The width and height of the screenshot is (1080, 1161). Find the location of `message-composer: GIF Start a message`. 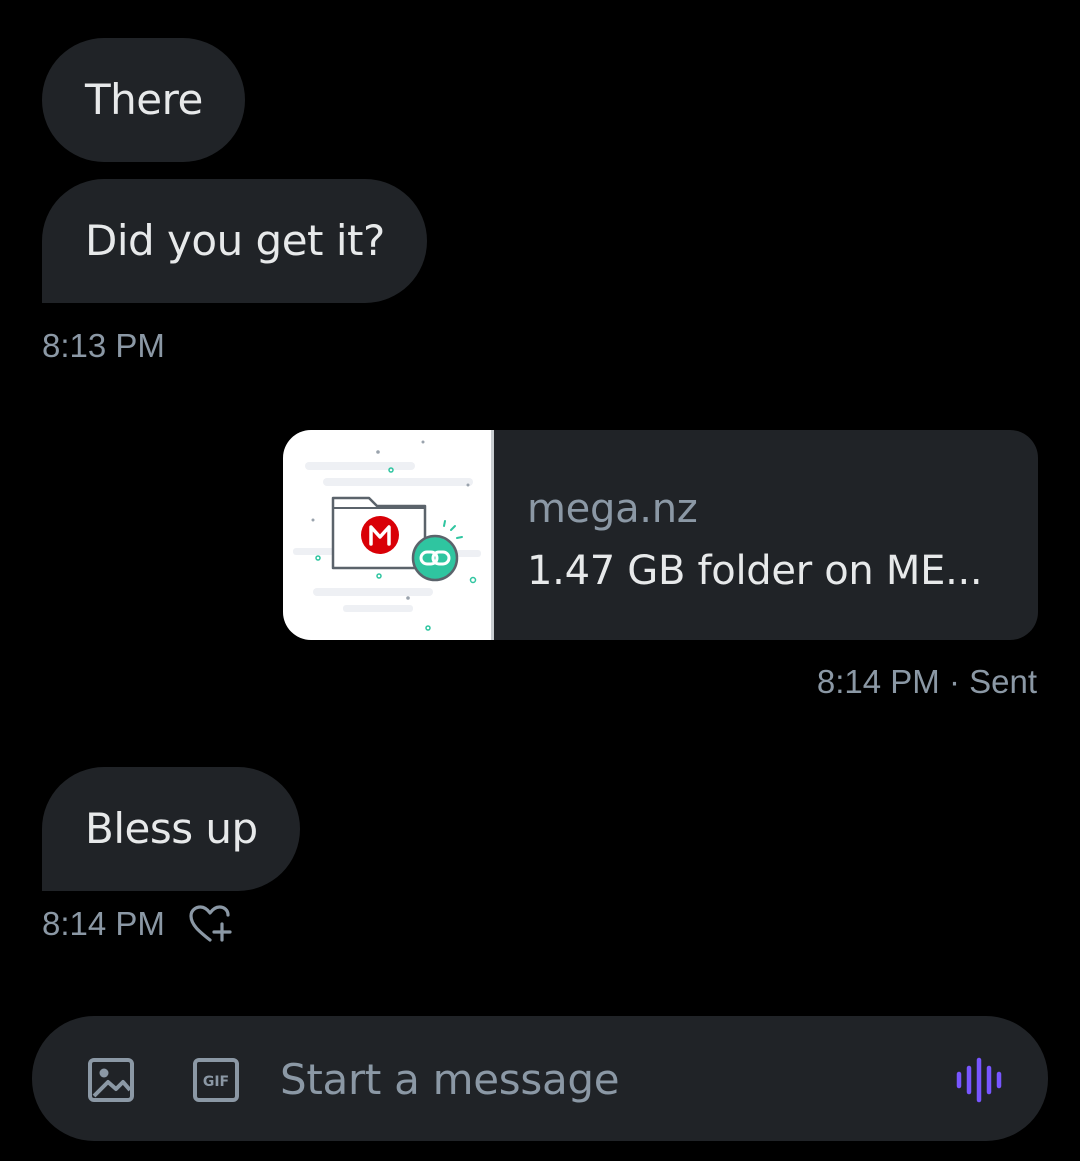

message-composer: GIF Start a message is located at coordinates (540, 1078).